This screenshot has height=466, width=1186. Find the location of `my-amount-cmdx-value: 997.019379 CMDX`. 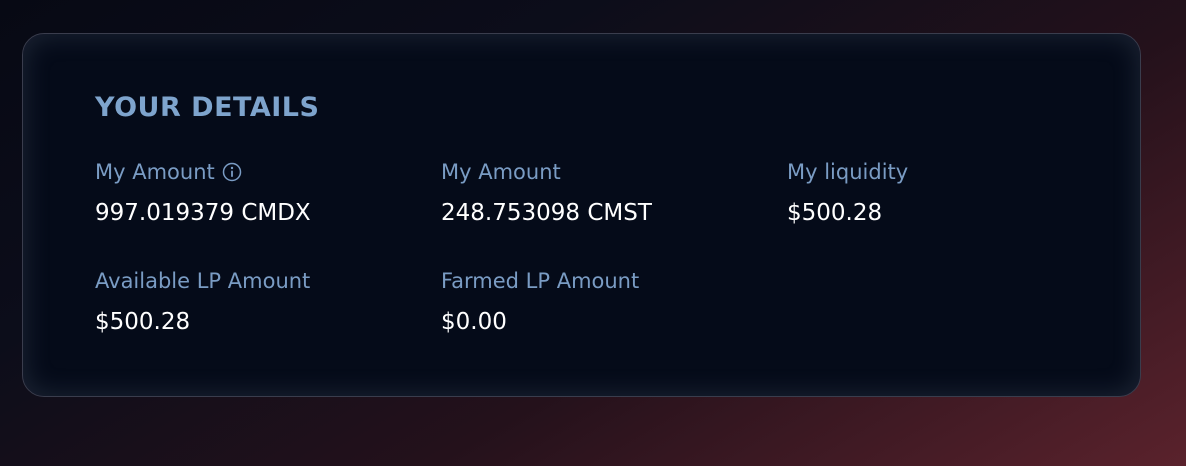

my-amount-cmdx-value: 997.019379 CMDX is located at coordinates (203, 213).